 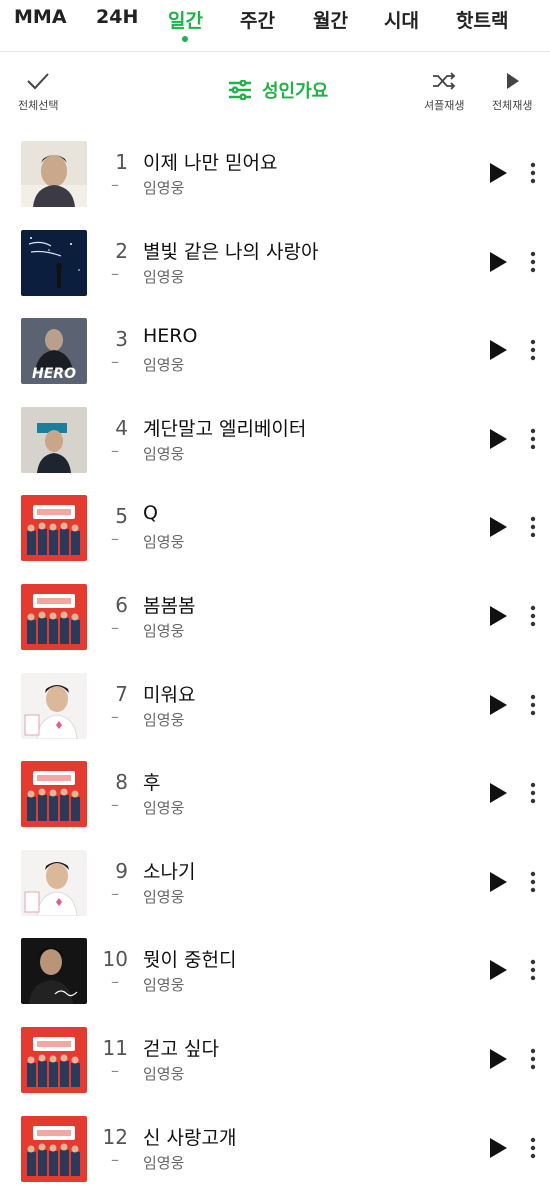 What do you see at coordinates (151, 781) in the screenshot?
I see `song-title: 후` at bounding box center [151, 781].